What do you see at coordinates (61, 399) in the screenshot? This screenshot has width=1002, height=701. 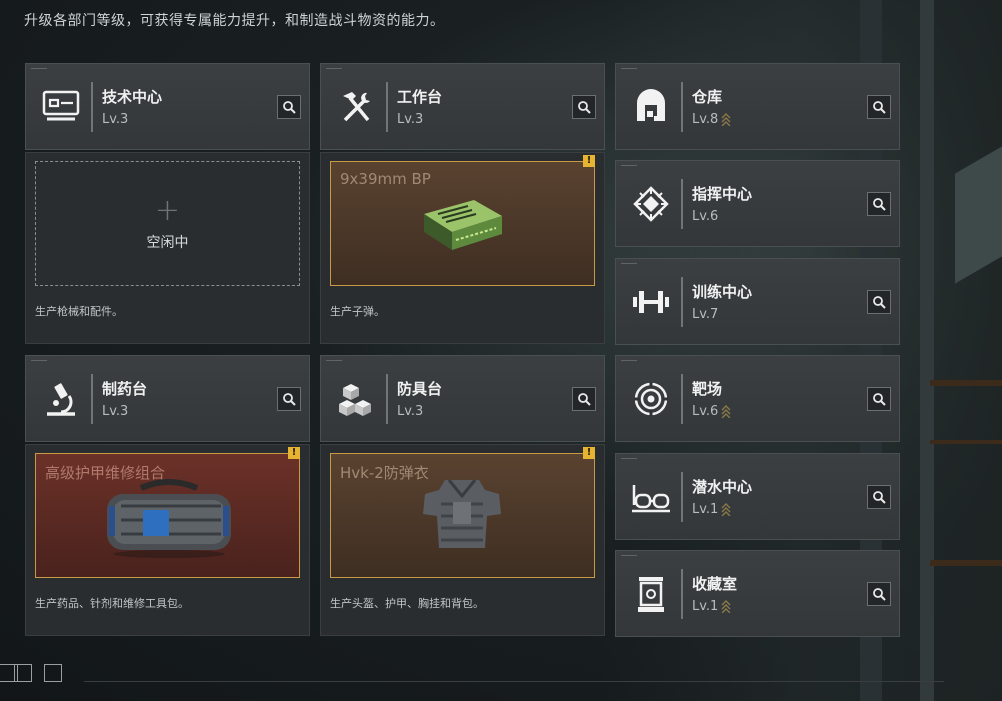 I see `microscope-icon` at bounding box center [61, 399].